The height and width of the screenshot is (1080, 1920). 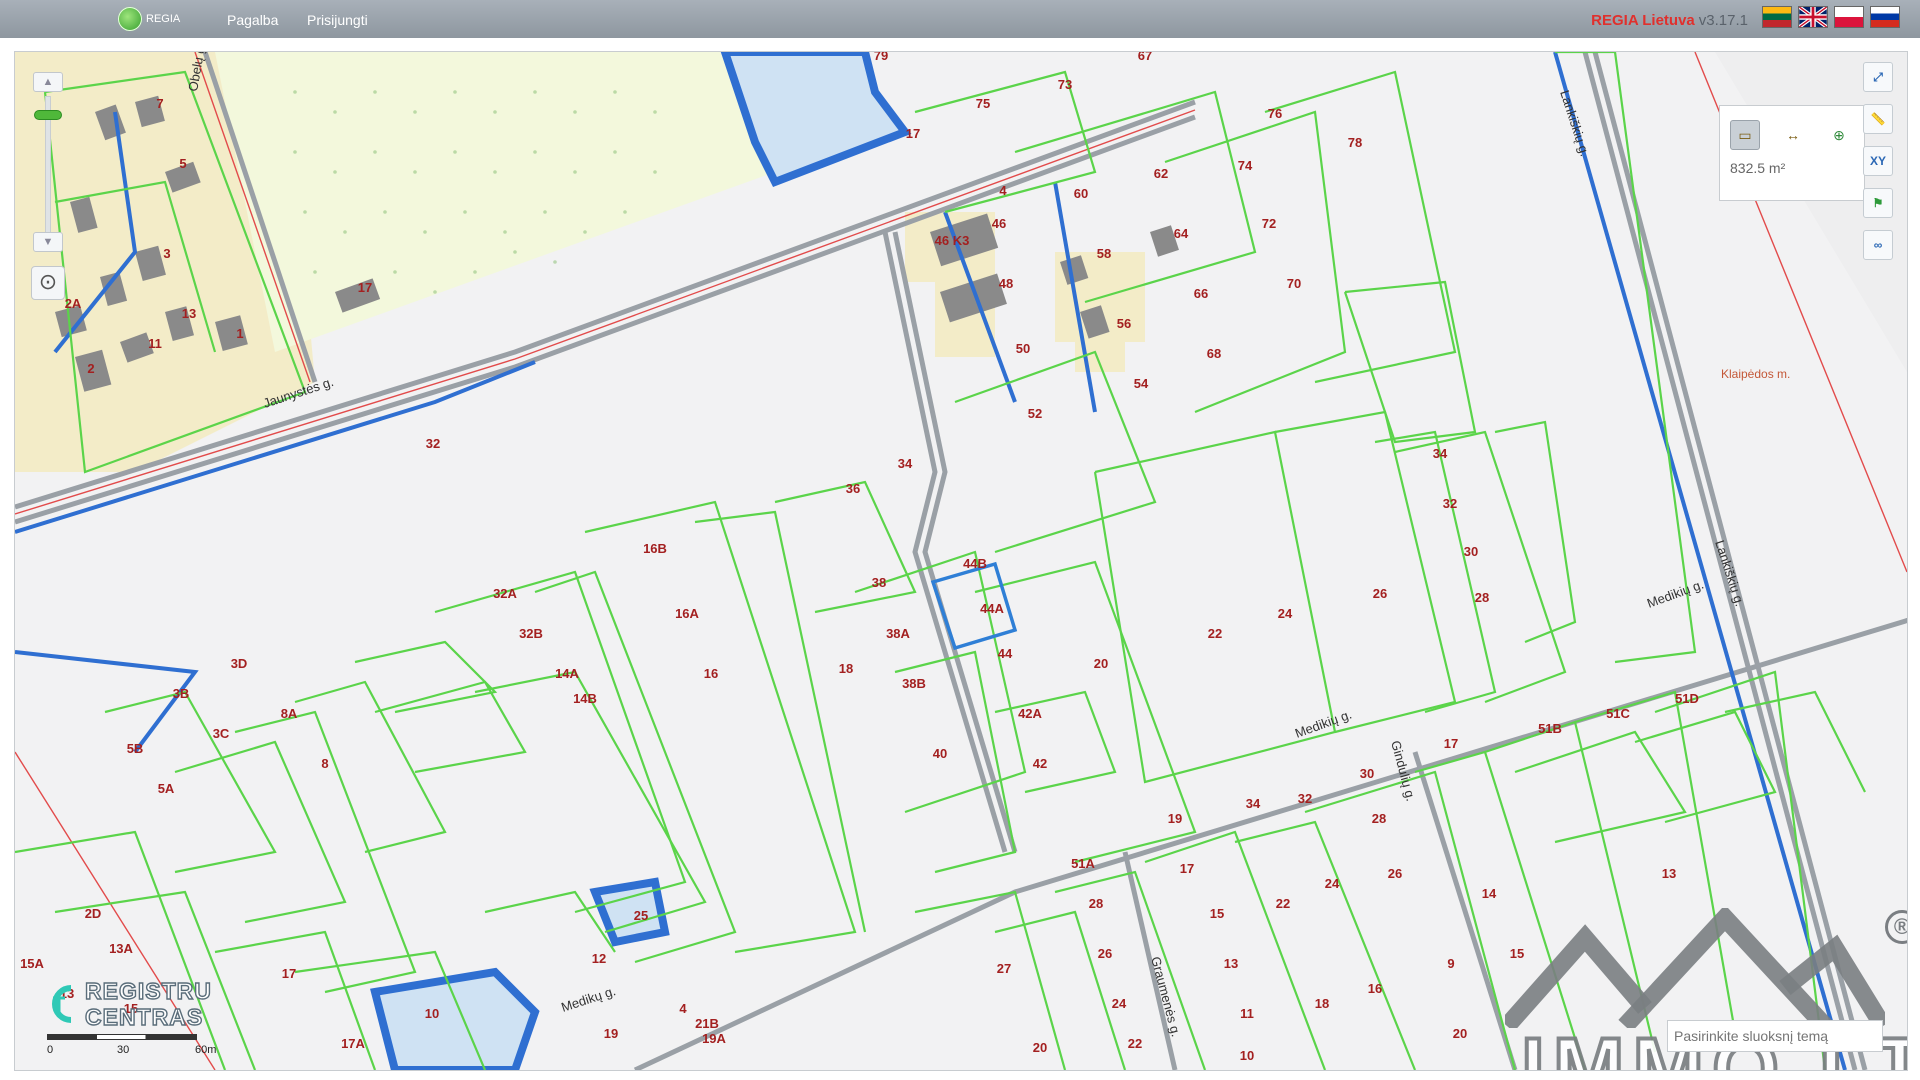 I want to click on parcel-label: 73, so click(x=1065, y=84).